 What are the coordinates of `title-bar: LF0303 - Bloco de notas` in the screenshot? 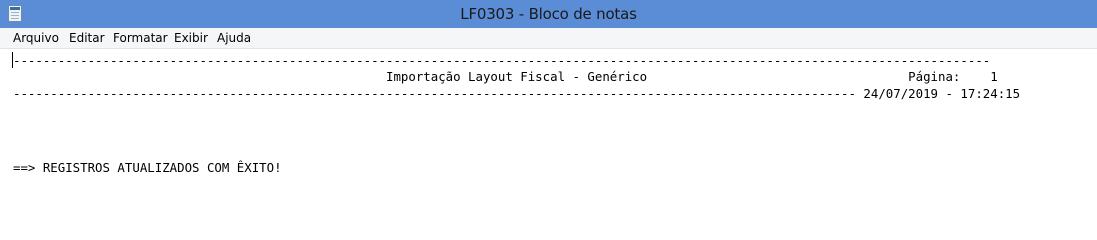 It's located at (548, 14).